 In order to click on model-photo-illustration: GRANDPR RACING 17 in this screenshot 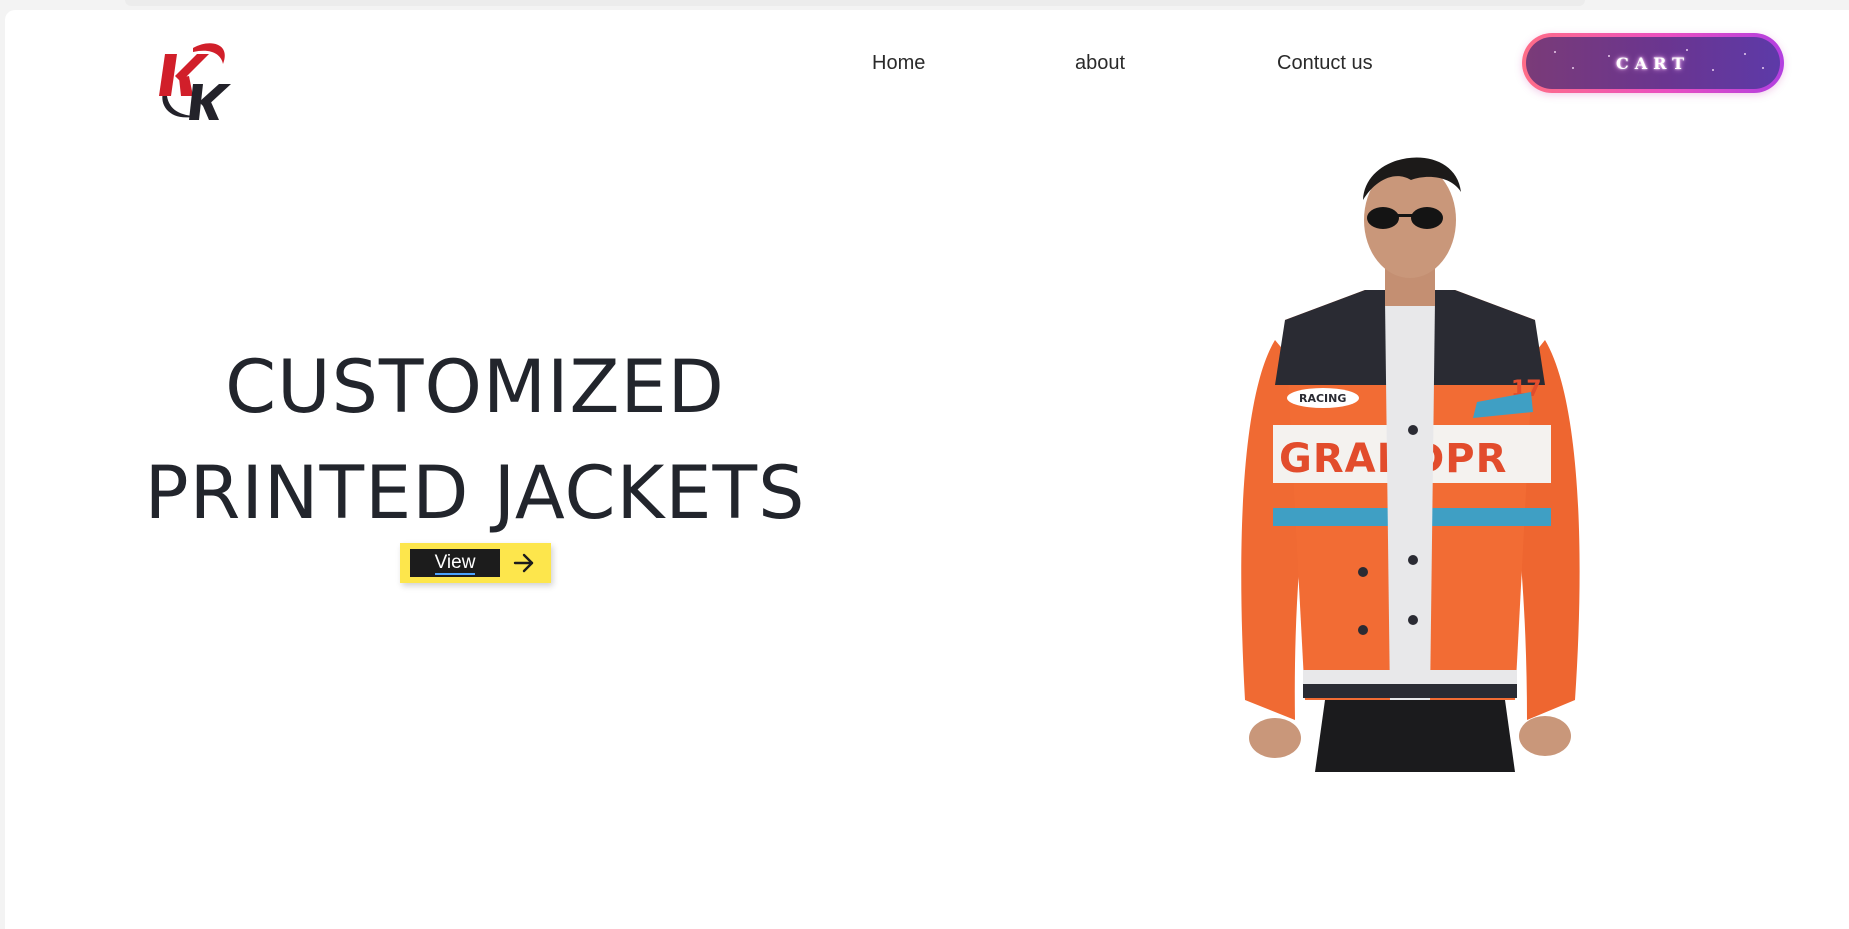, I will do `click(1410, 464)`.